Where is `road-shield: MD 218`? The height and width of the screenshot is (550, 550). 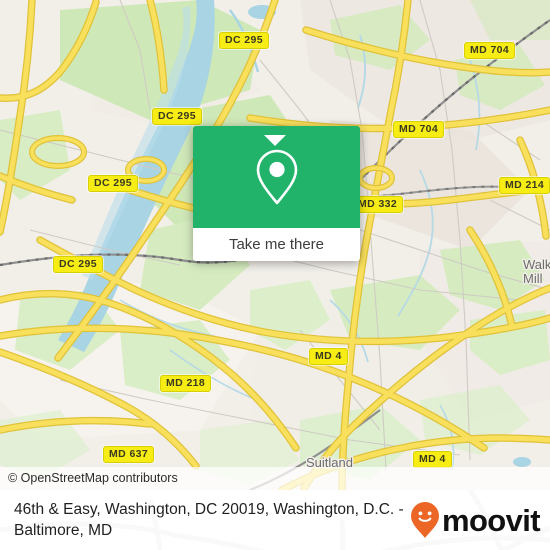
road-shield: MD 218 is located at coordinates (186, 383).